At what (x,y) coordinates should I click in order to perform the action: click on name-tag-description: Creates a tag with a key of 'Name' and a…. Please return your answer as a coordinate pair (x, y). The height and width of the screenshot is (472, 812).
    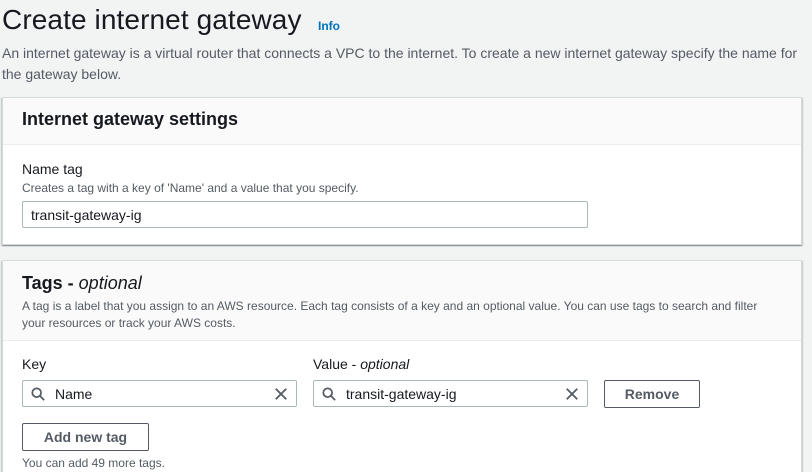
    Looking at the image, I should click on (190, 188).